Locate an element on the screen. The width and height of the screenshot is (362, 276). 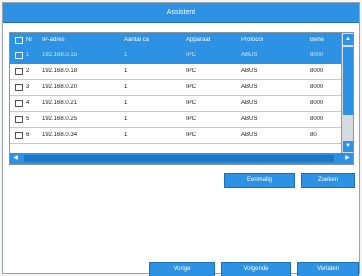
column-header-nr: Nr is located at coordinates (31, 40).